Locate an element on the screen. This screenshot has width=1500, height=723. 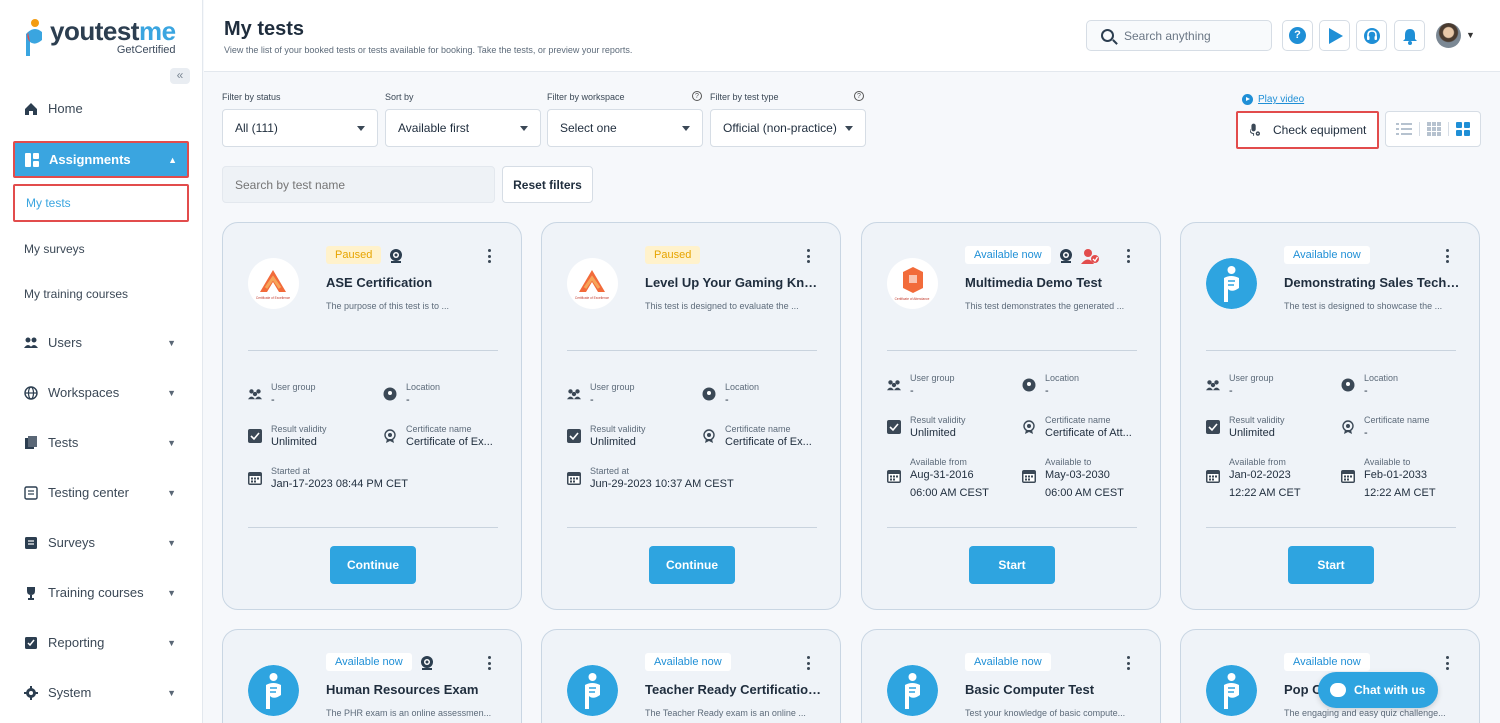
status-filter-label: Filter by status is located at coordinates (251, 97).